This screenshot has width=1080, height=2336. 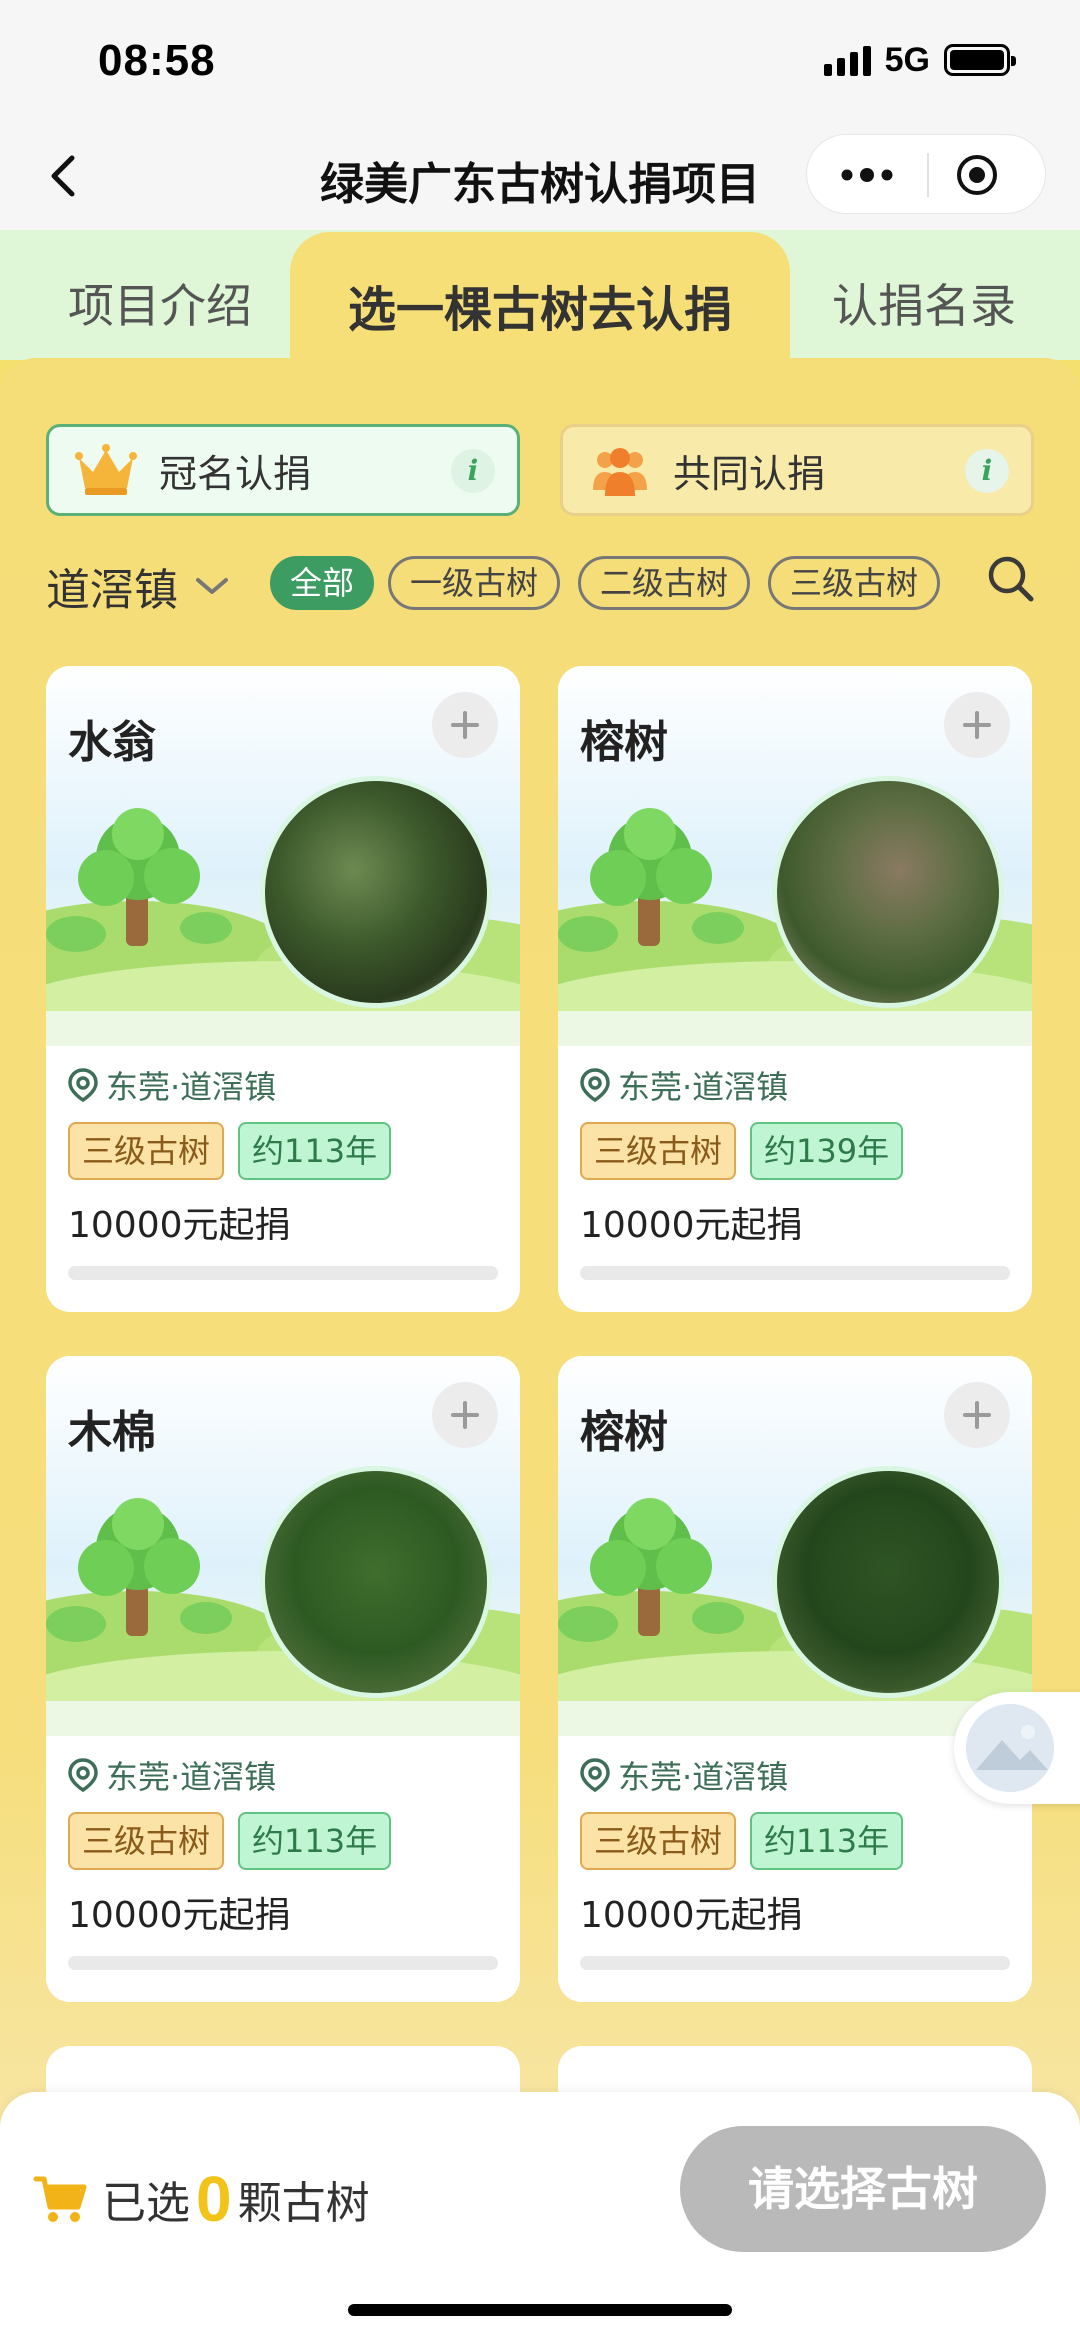 I want to click on crown-icon, so click(x=106, y=469).